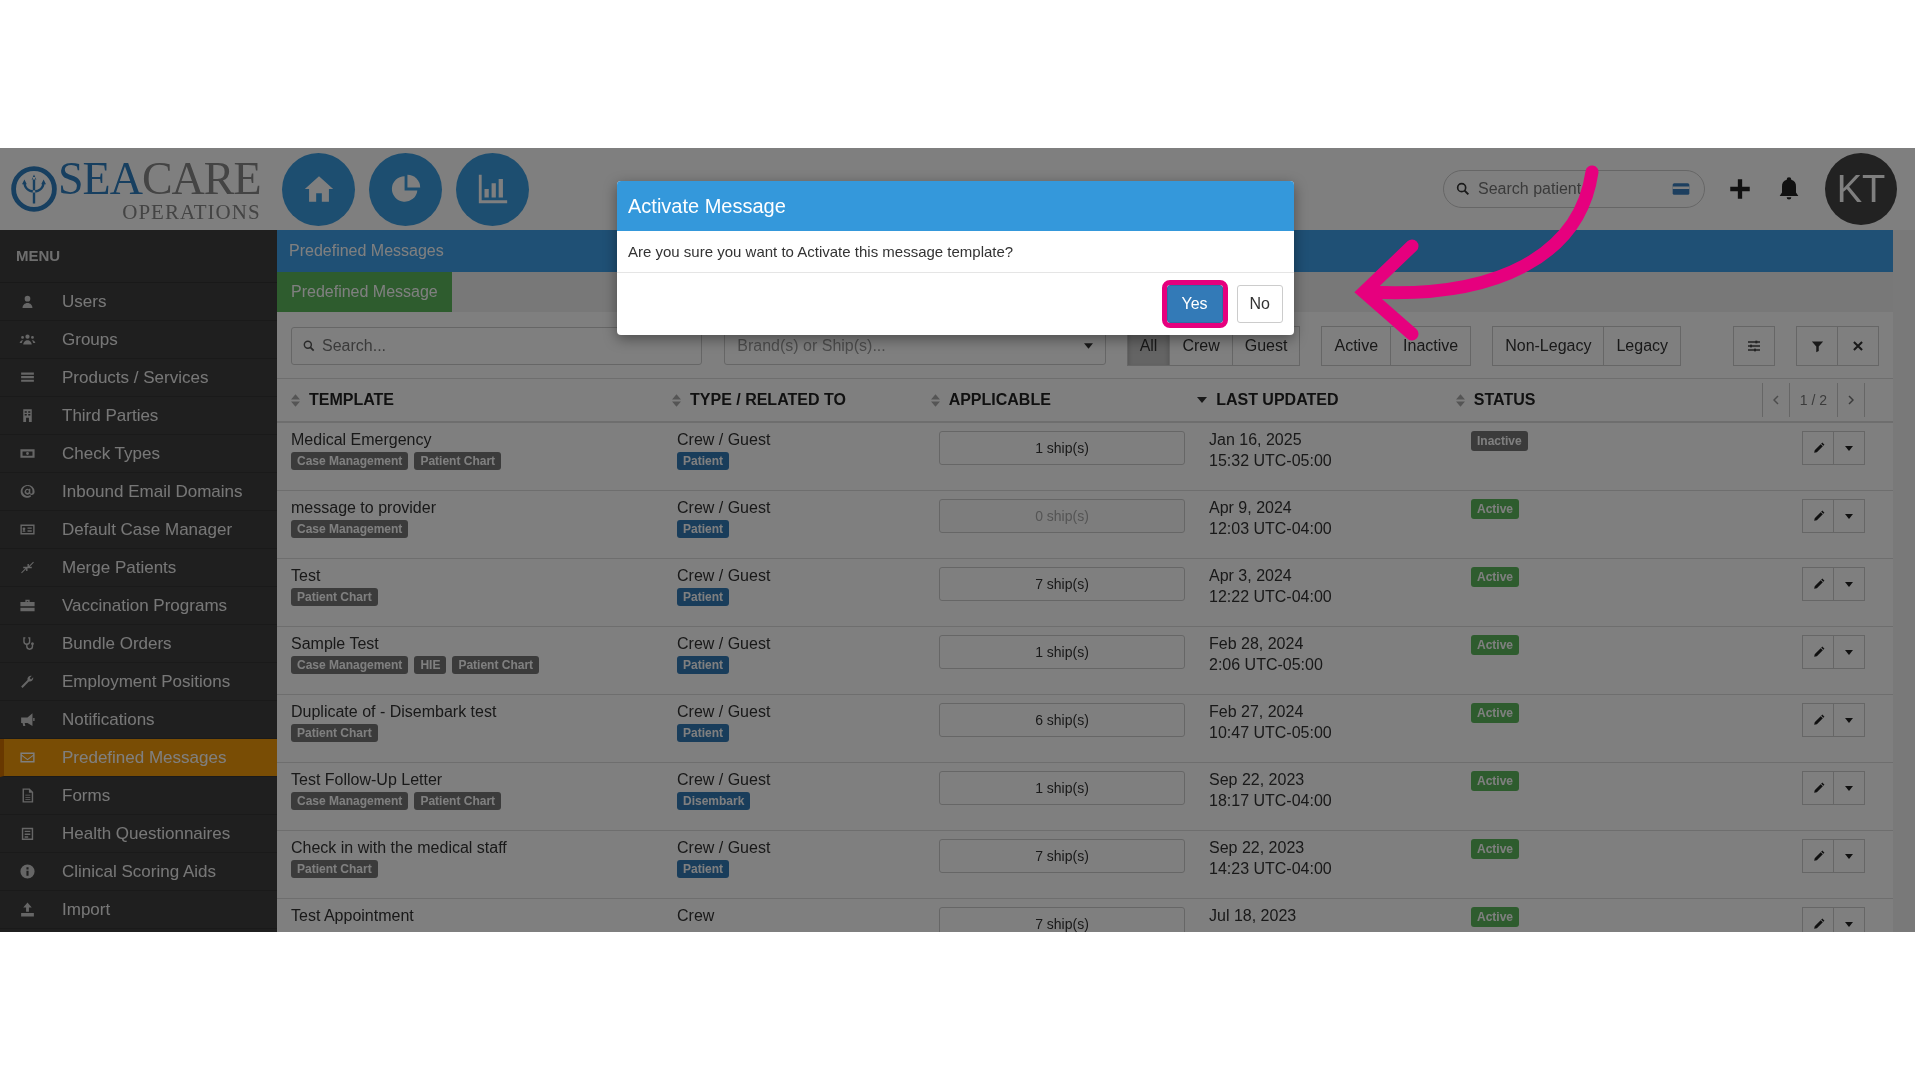 Image resolution: width=1920 pixels, height=1080 pixels. What do you see at coordinates (1202, 400) in the screenshot?
I see `sort-desc-icon` at bounding box center [1202, 400].